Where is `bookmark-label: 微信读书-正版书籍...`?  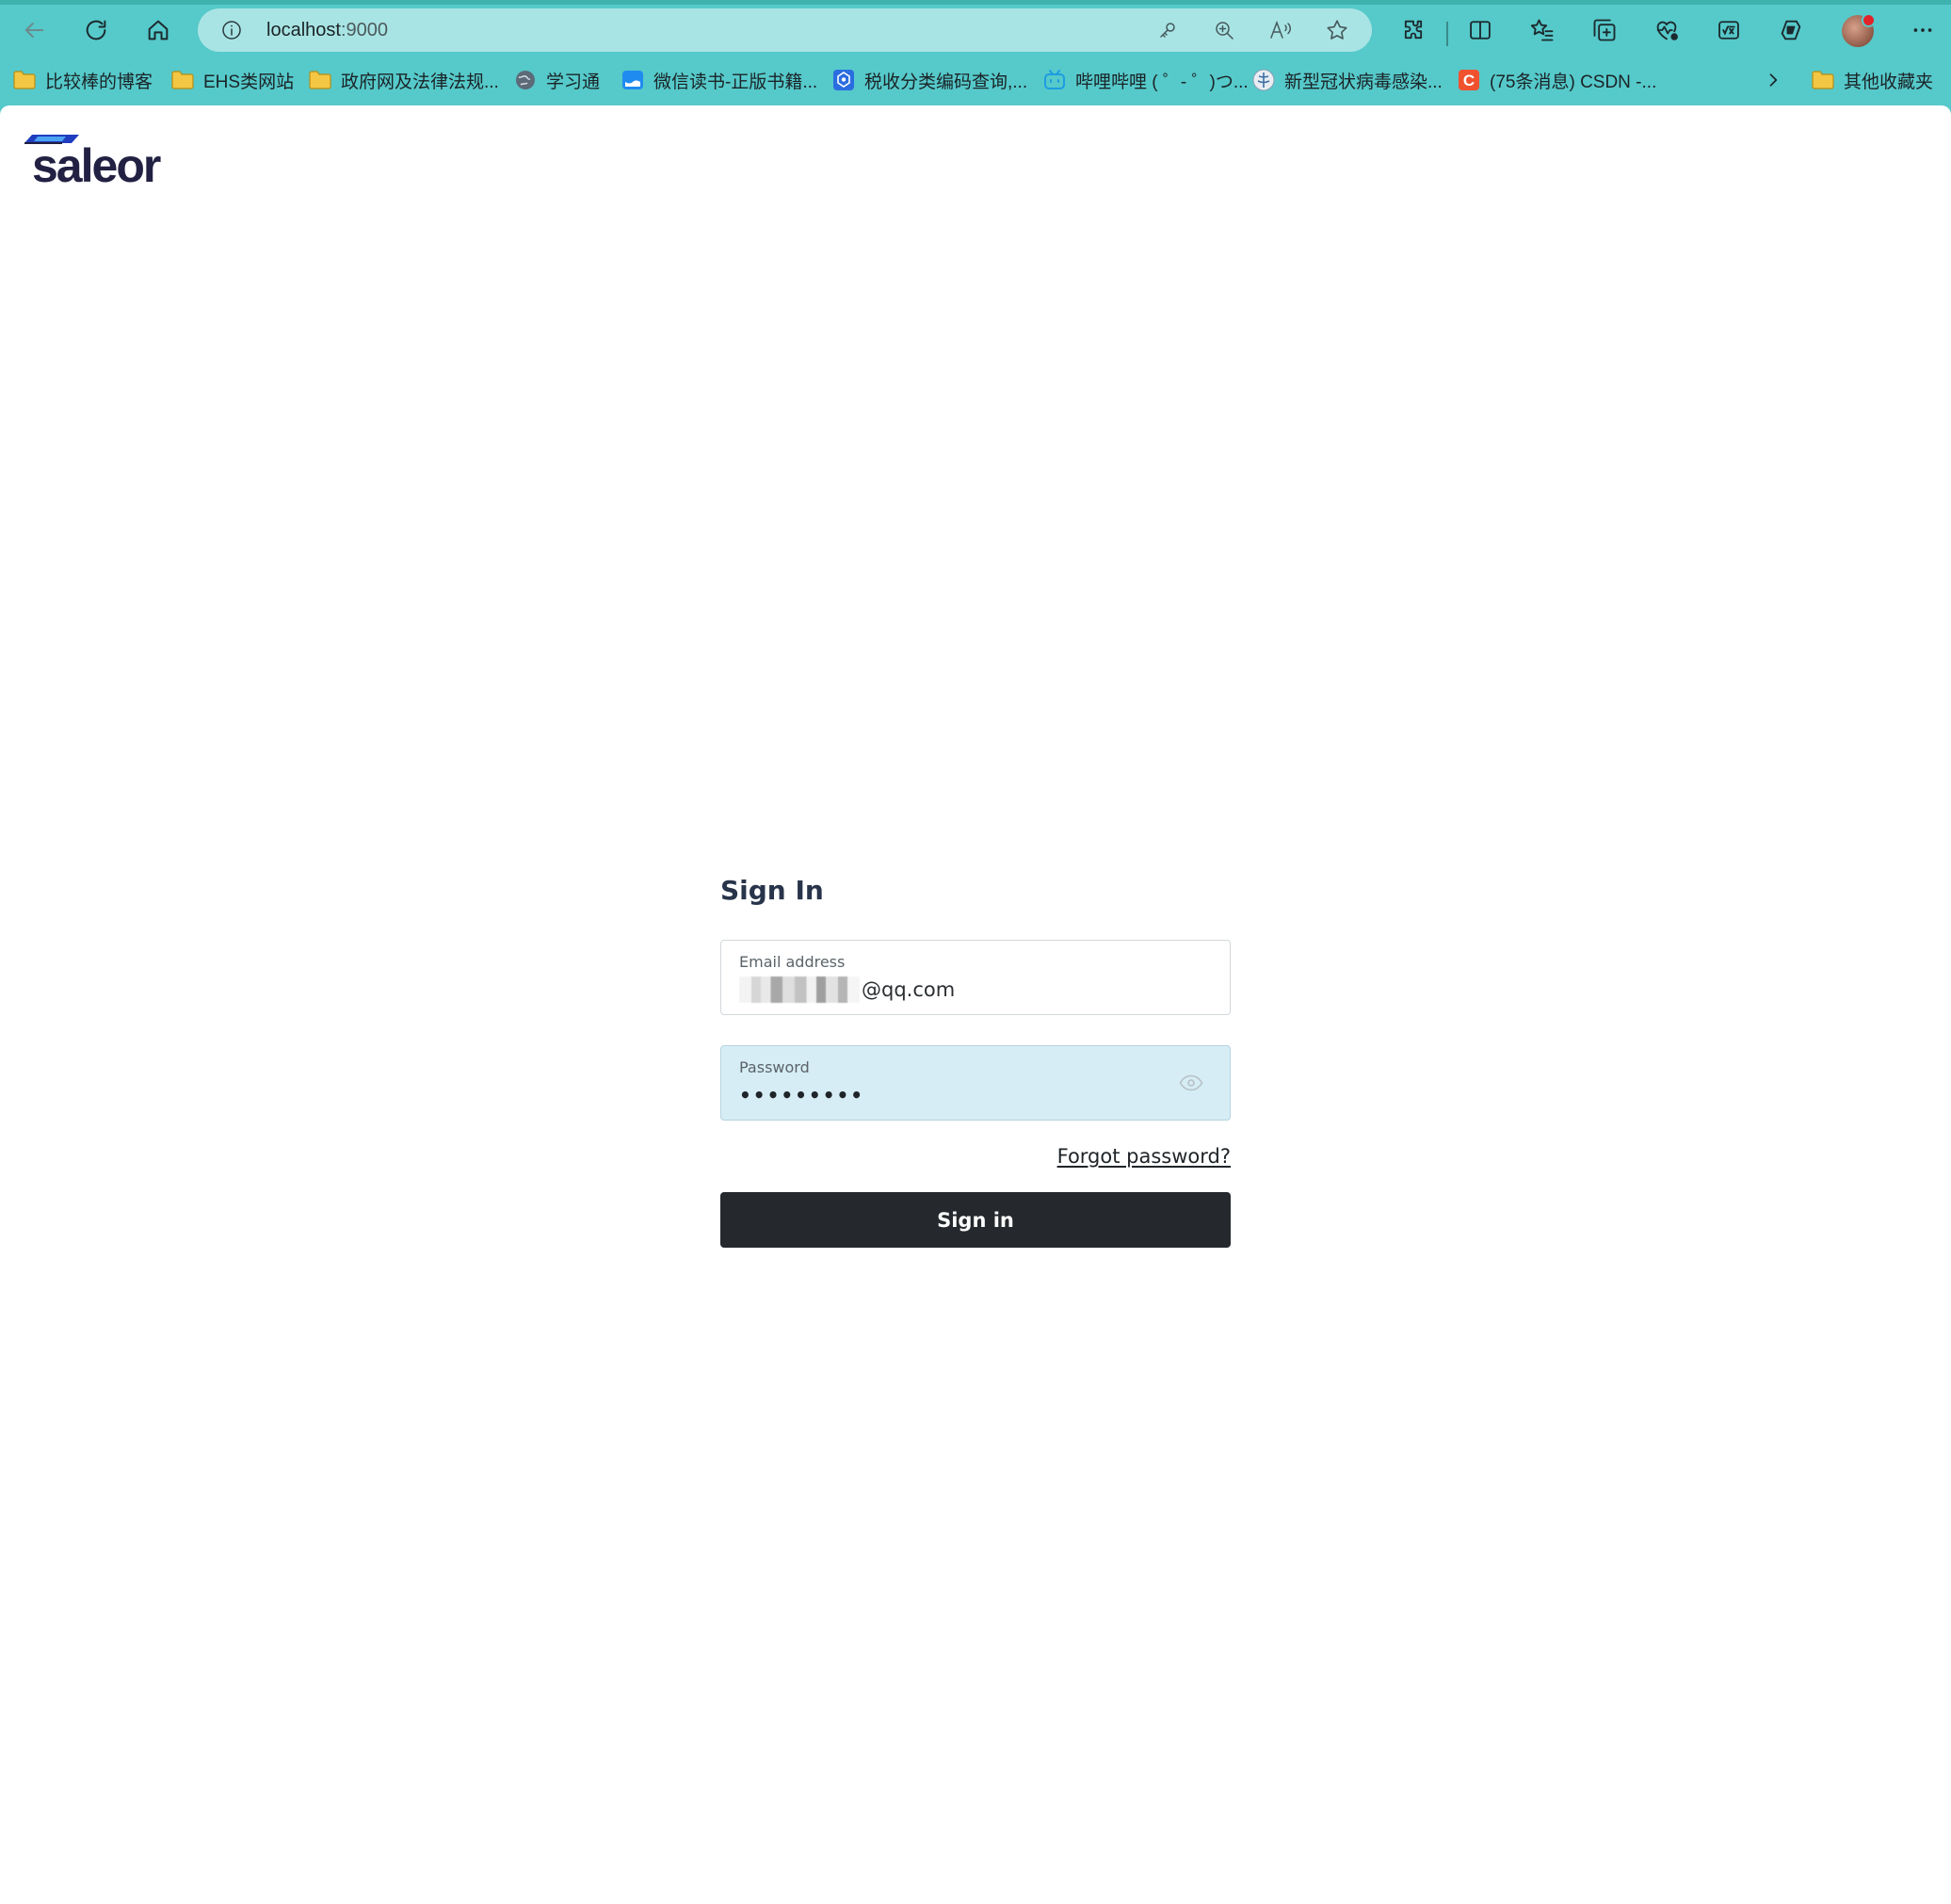
bookmark-label: 微信读书-正版书籍... is located at coordinates (735, 82).